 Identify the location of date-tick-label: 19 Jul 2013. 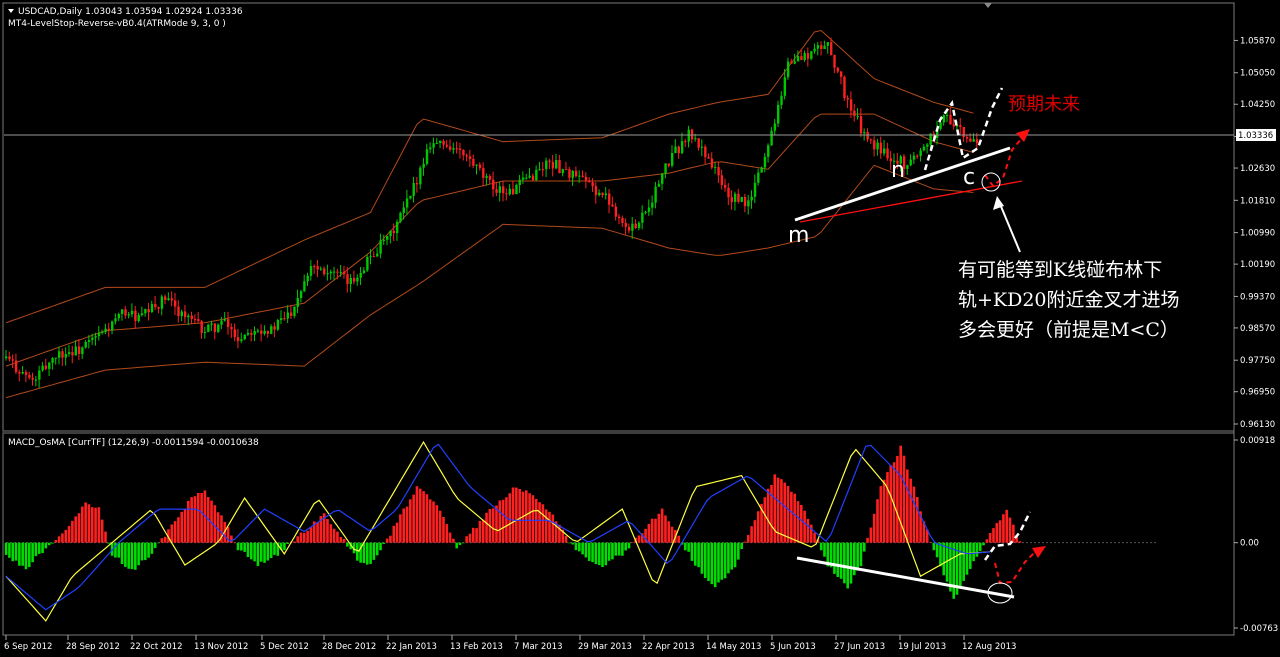
(922, 647).